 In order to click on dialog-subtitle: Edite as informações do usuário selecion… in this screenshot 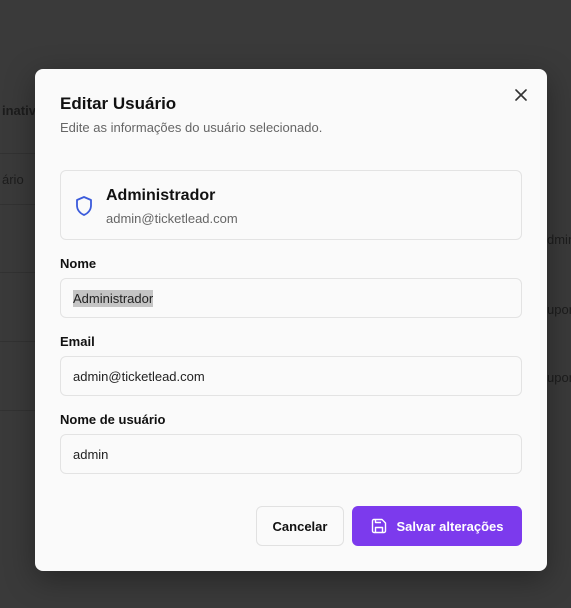, I will do `click(191, 127)`.